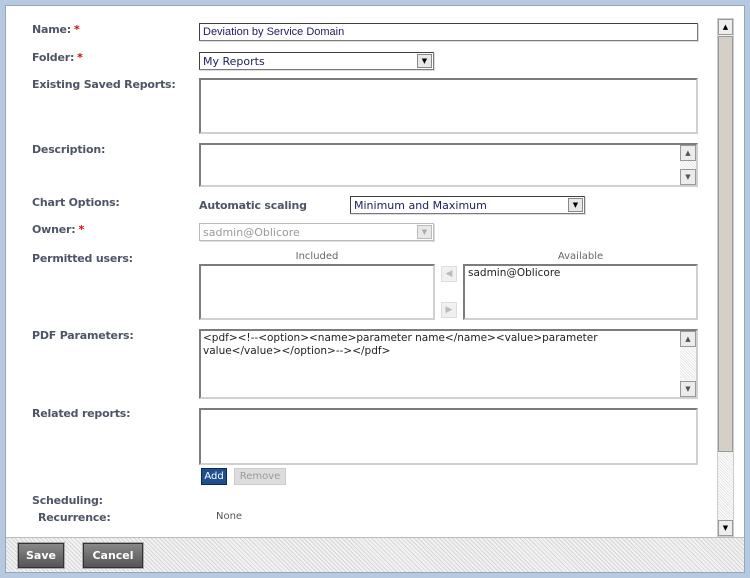  What do you see at coordinates (253, 205) in the screenshot?
I see `automatic-scaling-label: Automatic scaling` at bounding box center [253, 205].